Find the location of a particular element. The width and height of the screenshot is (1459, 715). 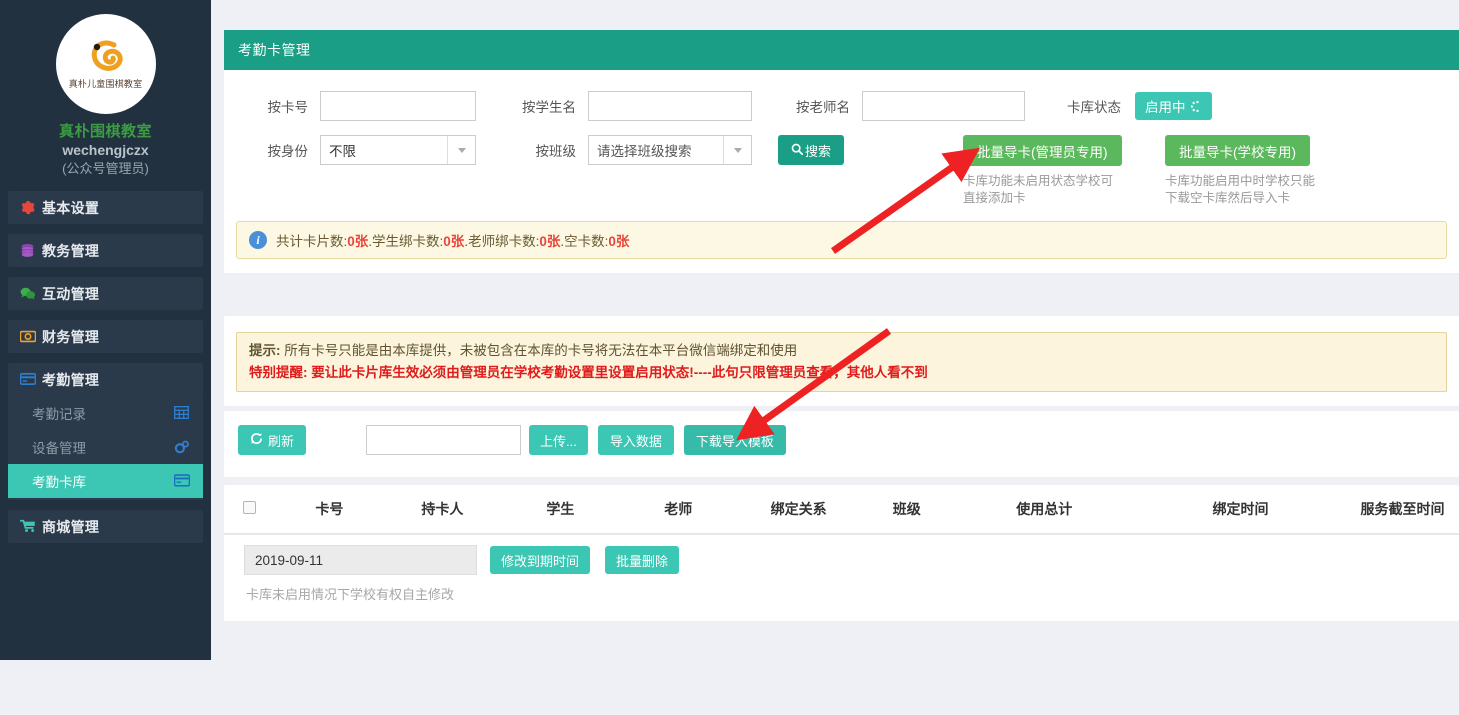

col-binding: 绑定关系 is located at coordinates (799, 510).